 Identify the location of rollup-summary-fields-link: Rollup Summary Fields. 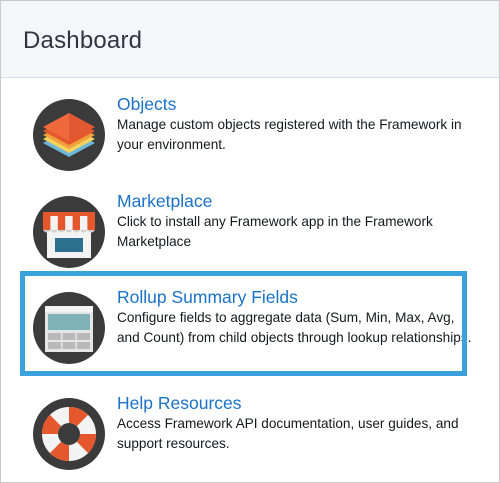
(298, 297).